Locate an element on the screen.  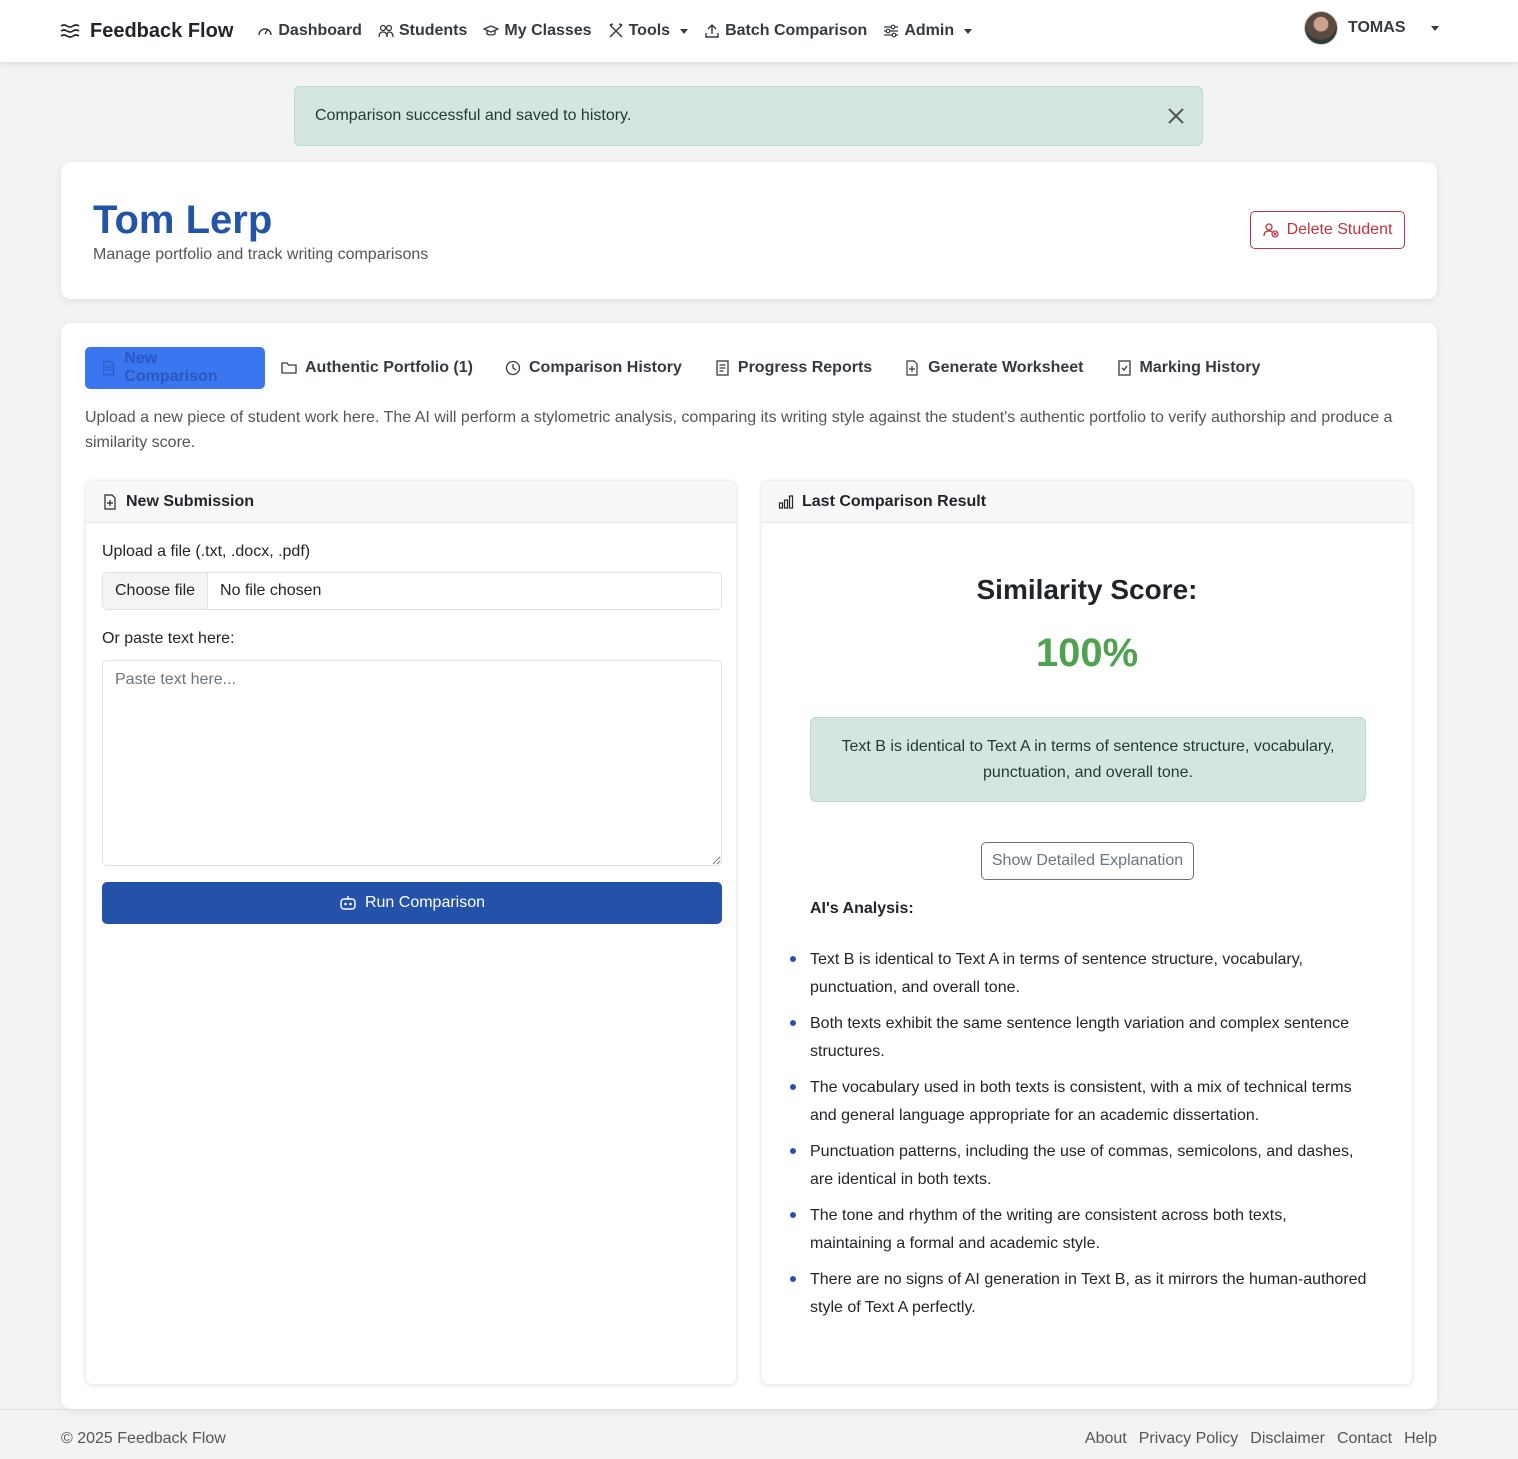
last-result-header: Last Comparison Result is located at coordinates (1087, 502).